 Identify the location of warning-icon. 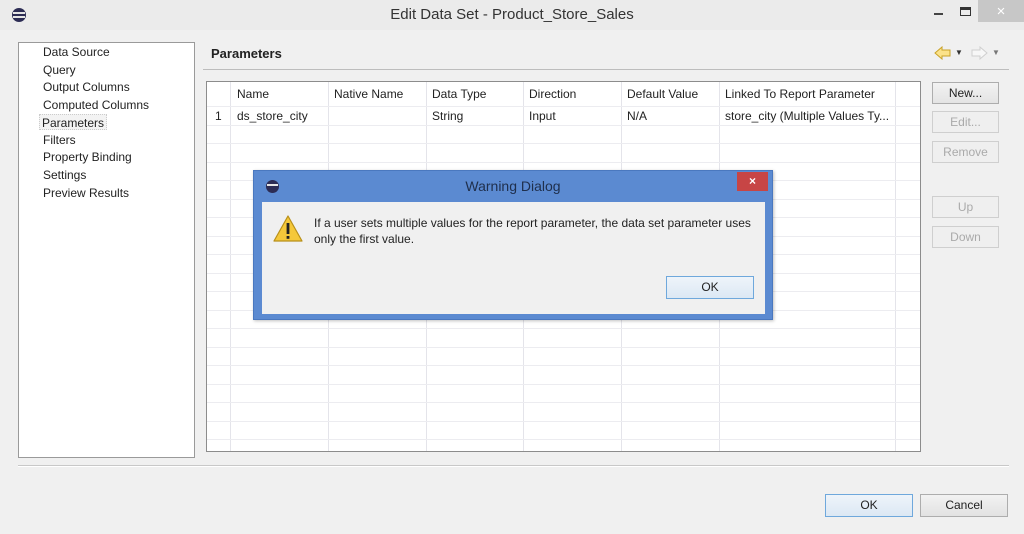
(288, 230).